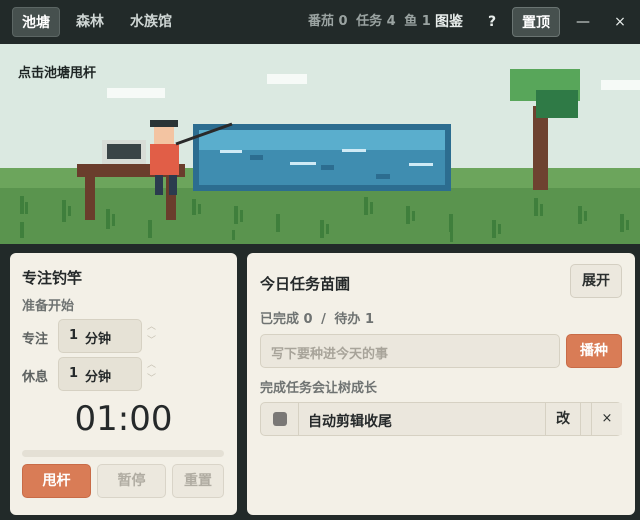 This screenshot has width=640, height=520. I want to click on rest-increment-icon: ︿, so click(151, 365).